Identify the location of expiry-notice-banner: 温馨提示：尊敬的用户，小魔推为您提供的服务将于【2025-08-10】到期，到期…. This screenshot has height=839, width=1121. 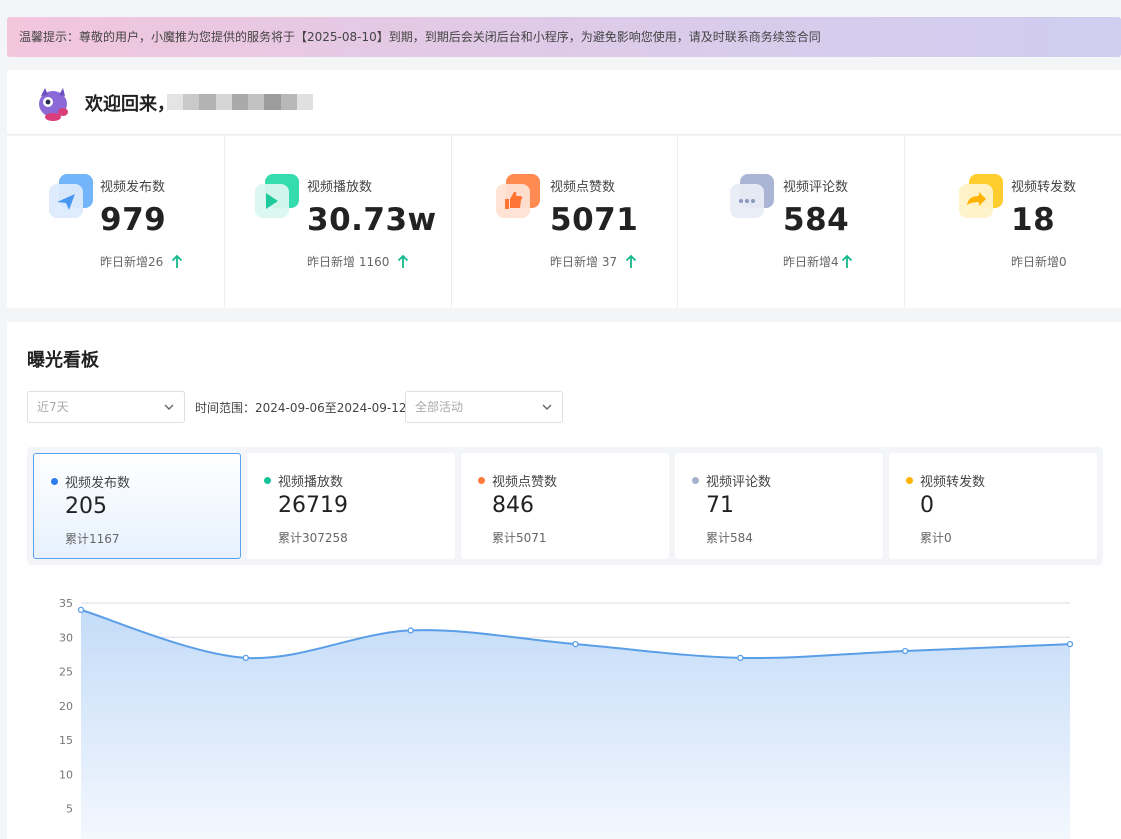
(564, 37).